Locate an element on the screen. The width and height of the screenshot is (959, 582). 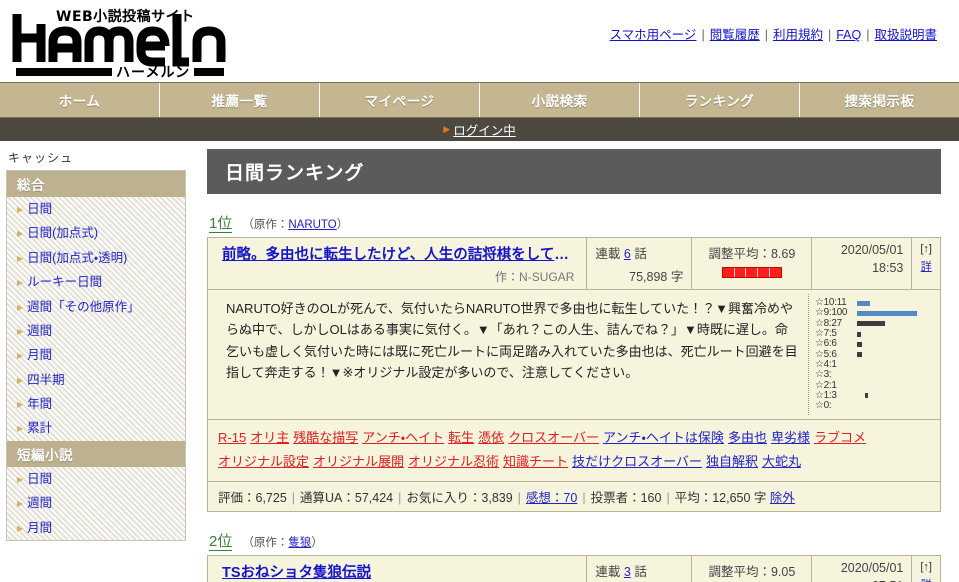
original-work-link: NARUTO is located at coordinates (312, 225).